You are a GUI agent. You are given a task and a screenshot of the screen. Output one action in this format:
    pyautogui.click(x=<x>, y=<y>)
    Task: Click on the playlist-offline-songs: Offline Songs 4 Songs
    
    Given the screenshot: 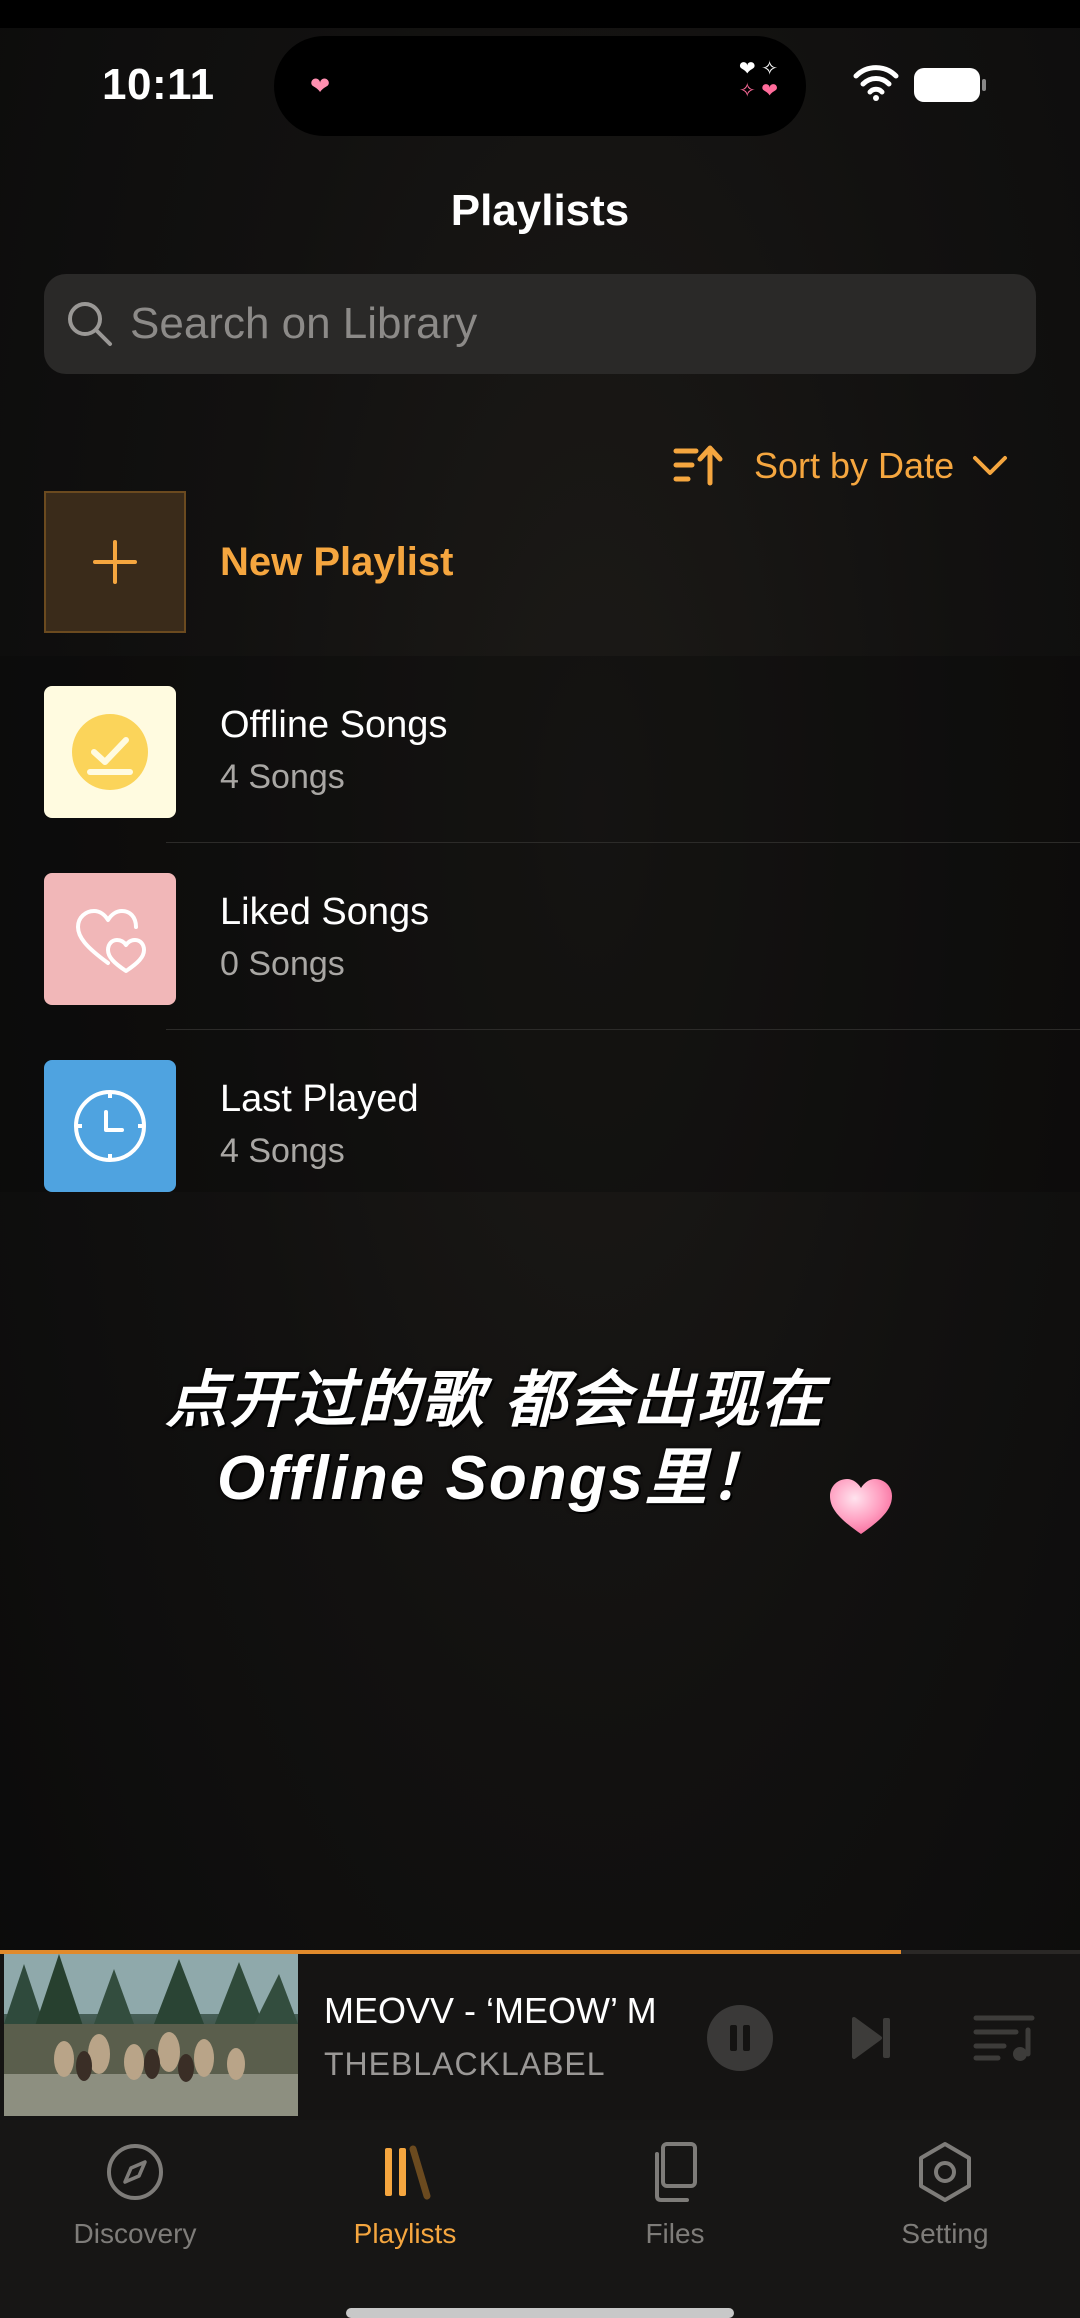 What is the action you would take?
    pyautogui.click(x=540, y=749)
    